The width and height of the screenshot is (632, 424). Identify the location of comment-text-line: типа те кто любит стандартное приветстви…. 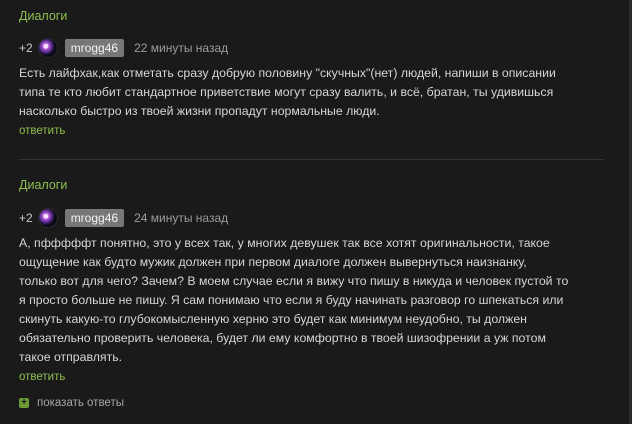
(286, 92).